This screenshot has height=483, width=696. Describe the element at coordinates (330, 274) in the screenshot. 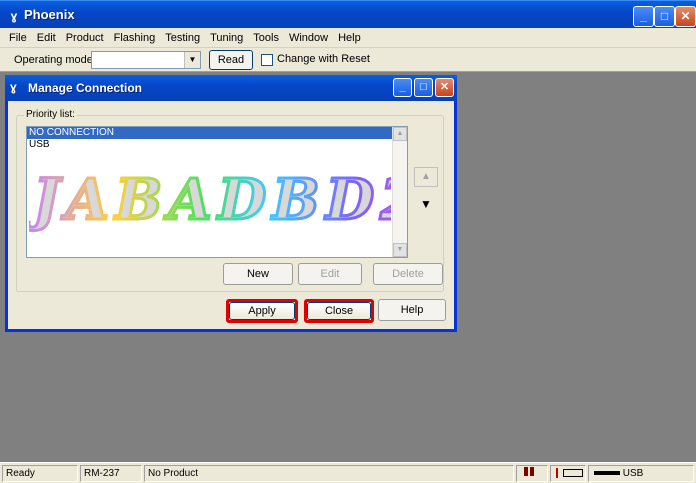

I see `edit-button: Edit` at that location.